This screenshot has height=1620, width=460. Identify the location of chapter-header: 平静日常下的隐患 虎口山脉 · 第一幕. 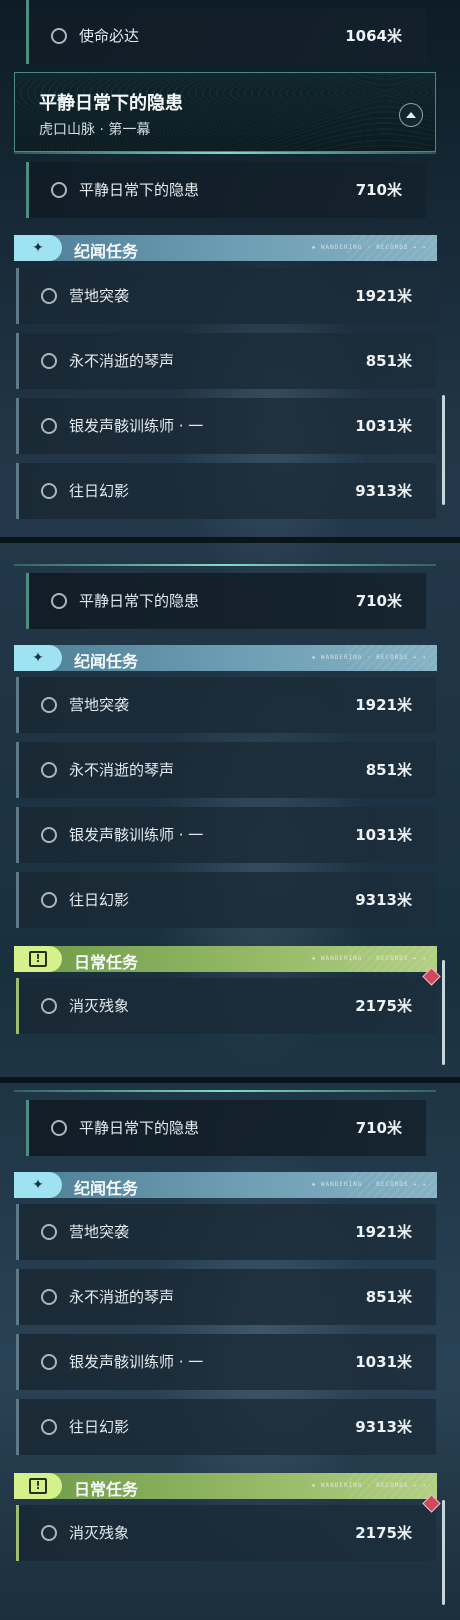
(225, 112).